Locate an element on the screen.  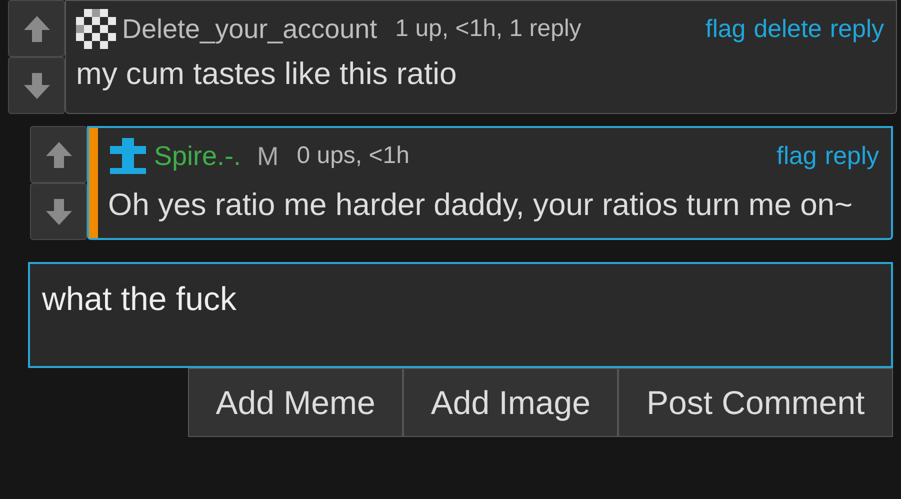
action-link: delete is located at coordinates (788, 29).